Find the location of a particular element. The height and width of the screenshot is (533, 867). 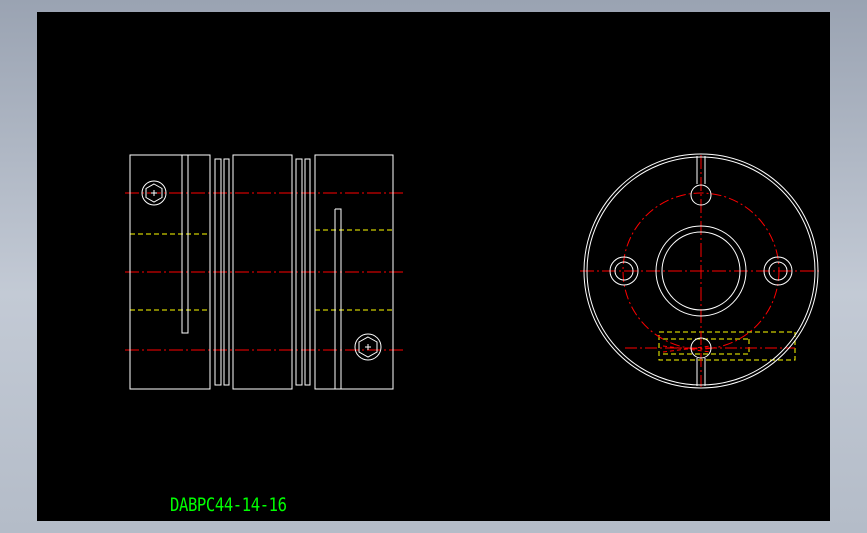

side-view-hidden-lines is located at coordinates (261, 270).